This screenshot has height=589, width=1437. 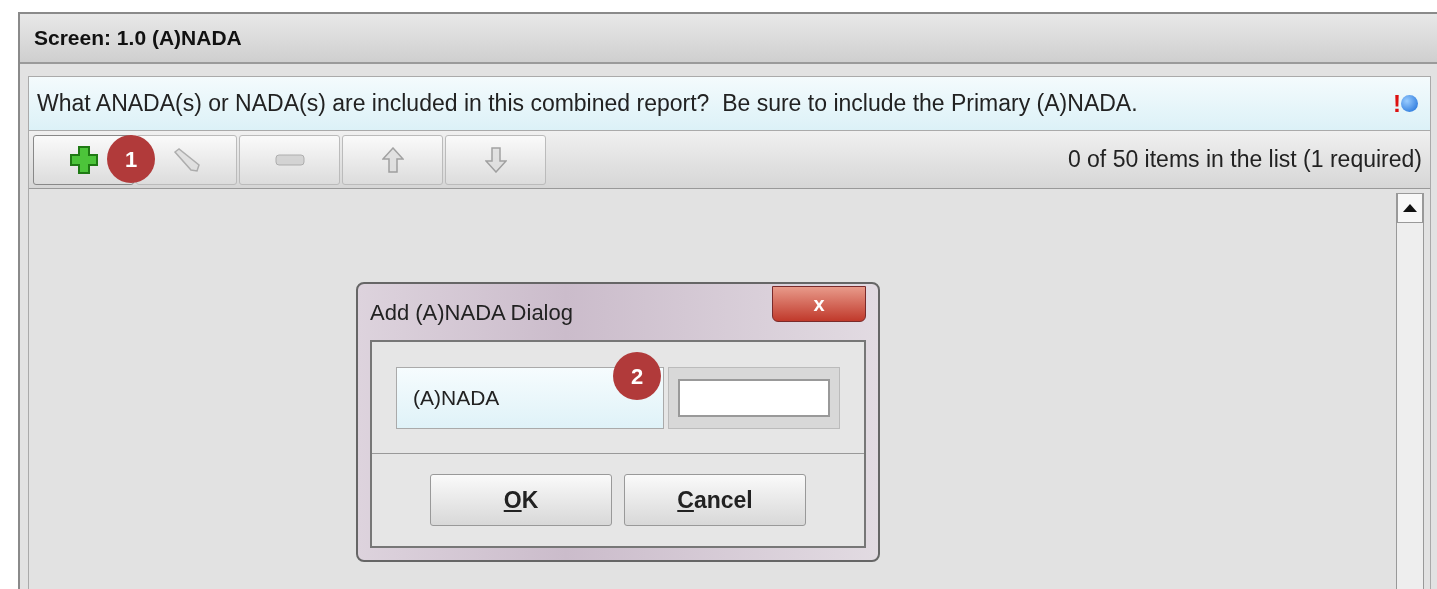 I want to click on item-count: 0 of 50 items in the list (1 required), so click(x=1244, y=160).